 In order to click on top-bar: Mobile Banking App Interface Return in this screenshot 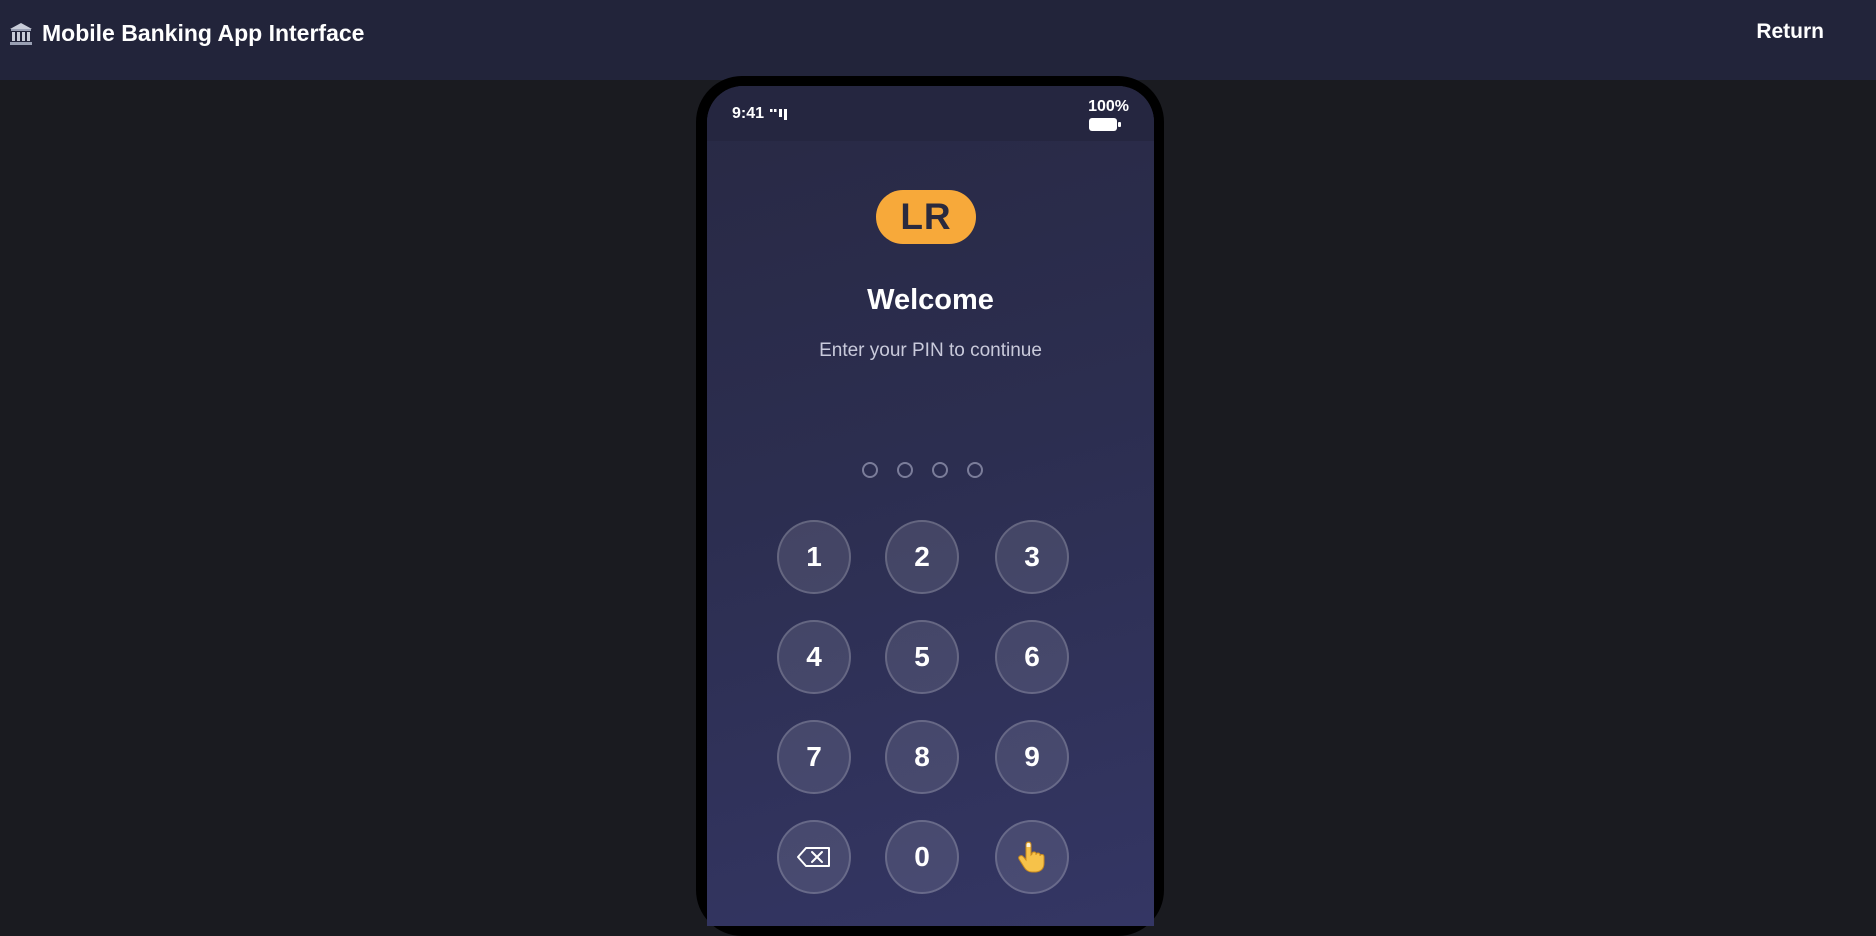, I will do `click(938, 40)`.